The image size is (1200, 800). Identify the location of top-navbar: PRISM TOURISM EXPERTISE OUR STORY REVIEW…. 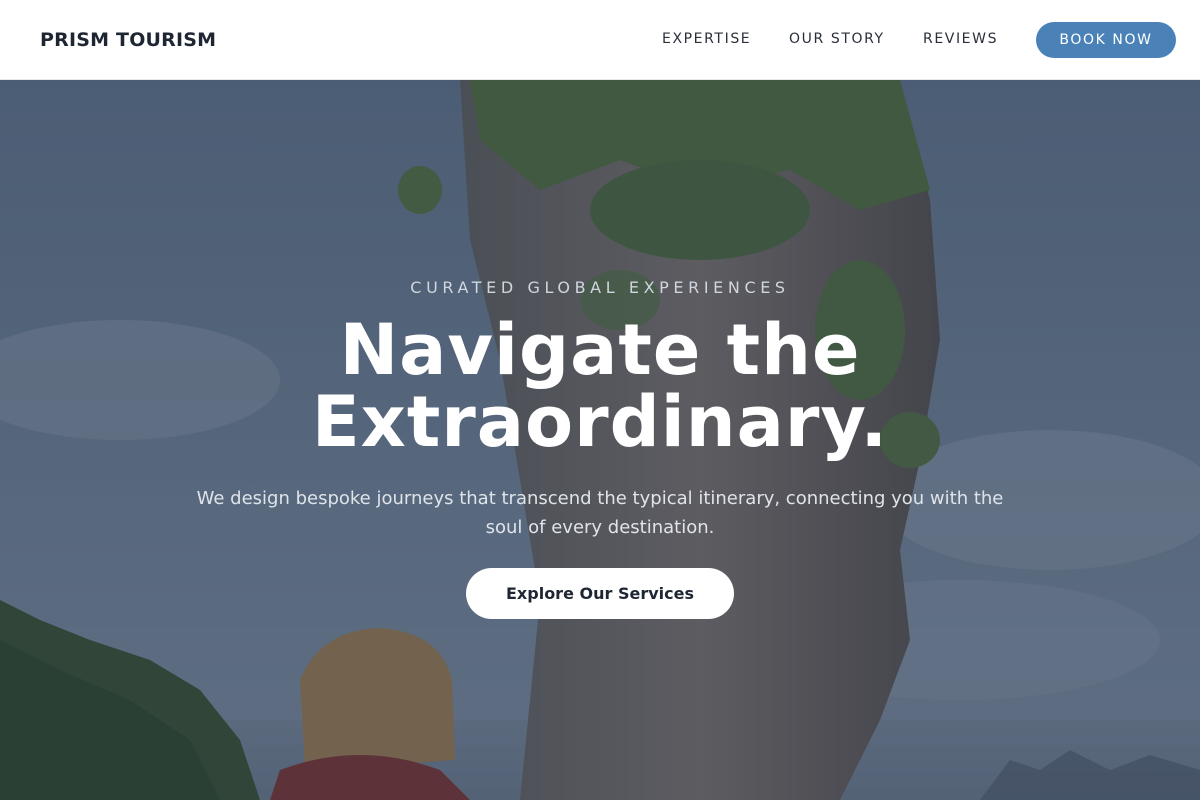
(600, 40).